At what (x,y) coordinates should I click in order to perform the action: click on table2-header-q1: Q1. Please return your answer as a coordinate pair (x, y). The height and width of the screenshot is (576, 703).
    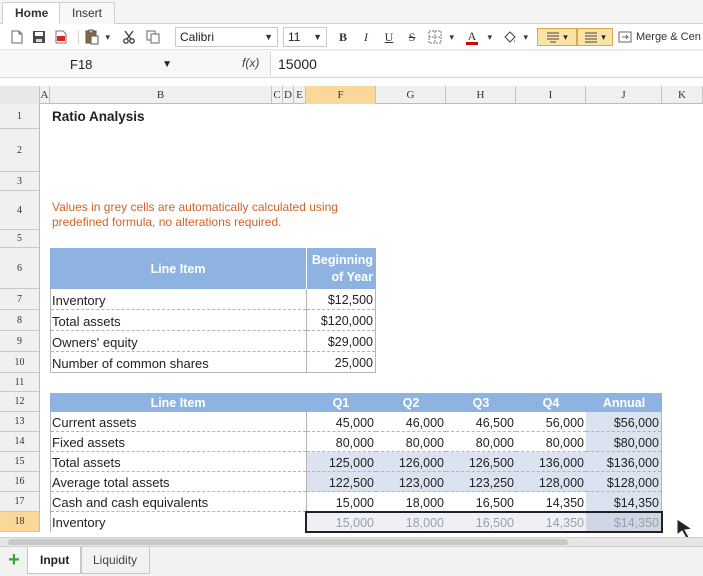
    Looking at the image, I should click on (341, 402).